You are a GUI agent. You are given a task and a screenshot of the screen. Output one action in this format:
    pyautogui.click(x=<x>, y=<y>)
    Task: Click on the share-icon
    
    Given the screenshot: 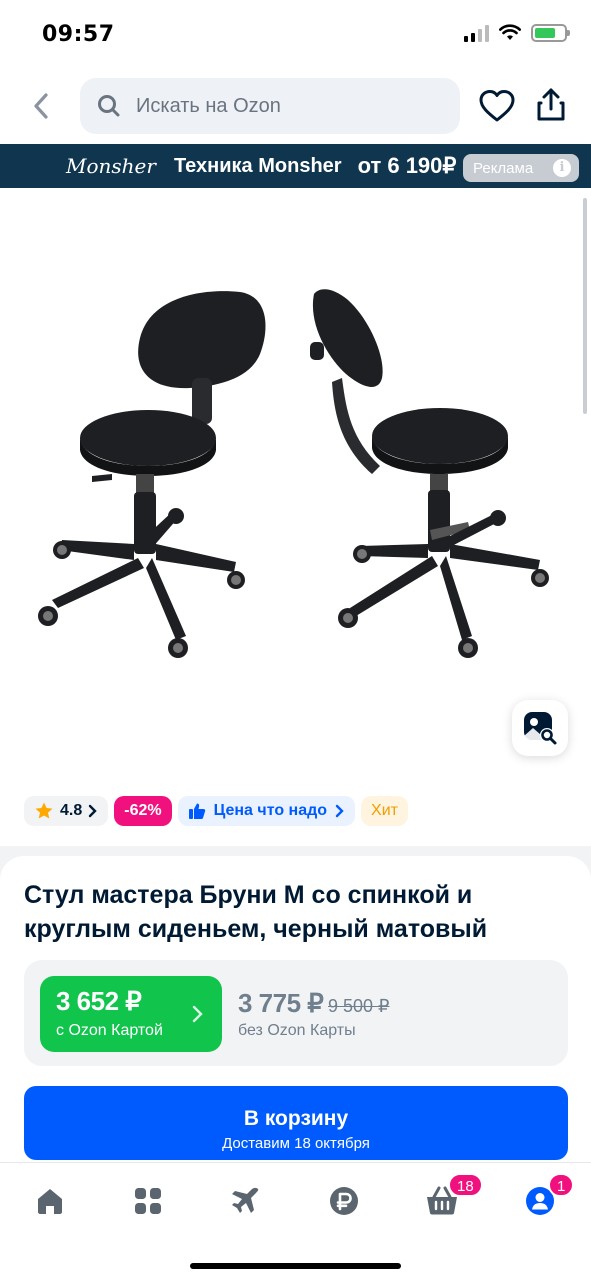 What is the action you would take?
    pyautogui.click(x=551, y=104)
    